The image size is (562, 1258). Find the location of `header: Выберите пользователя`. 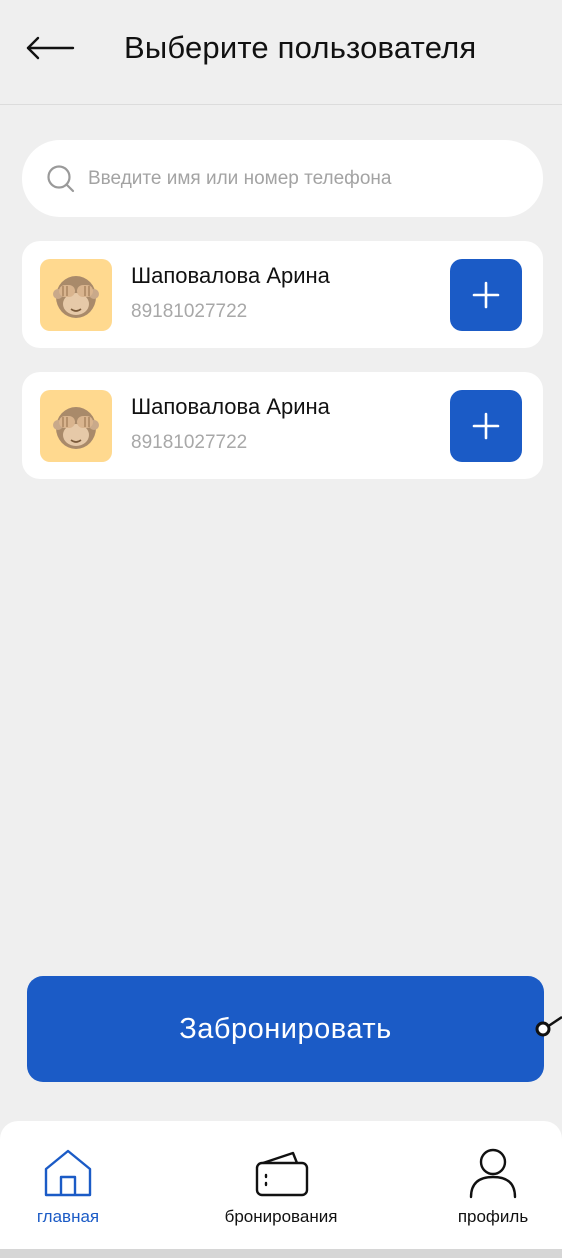

header: Выберите пользователя is located at coordinates (281, 52).